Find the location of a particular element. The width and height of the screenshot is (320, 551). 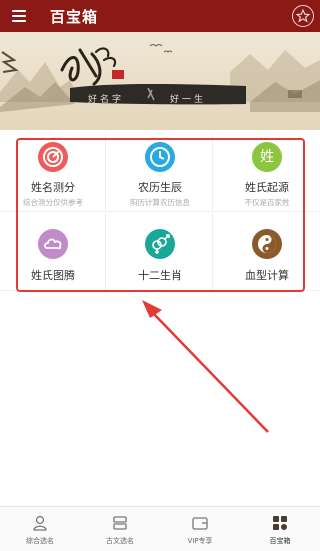

banner-slogan-life: 好一生 is located at coordinates (188, 100).